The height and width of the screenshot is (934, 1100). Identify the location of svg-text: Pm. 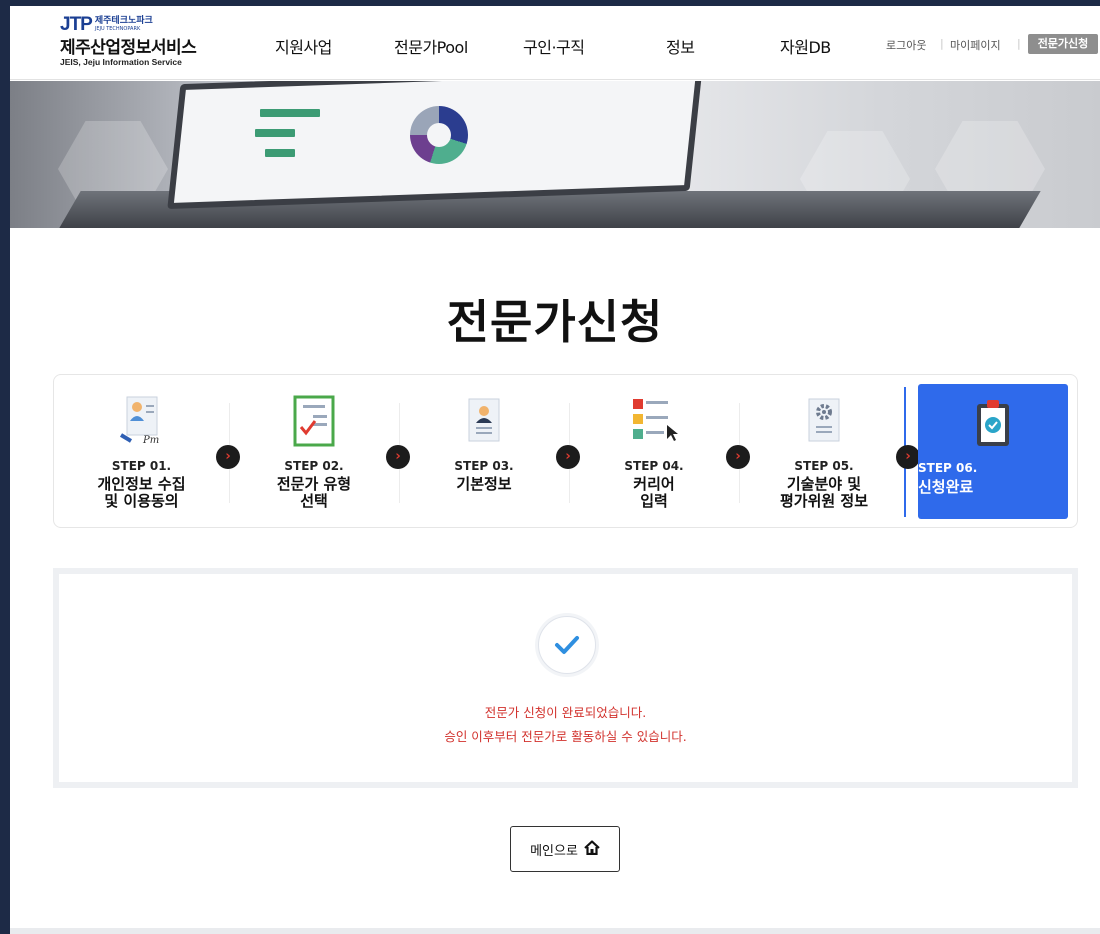
(150, 440).